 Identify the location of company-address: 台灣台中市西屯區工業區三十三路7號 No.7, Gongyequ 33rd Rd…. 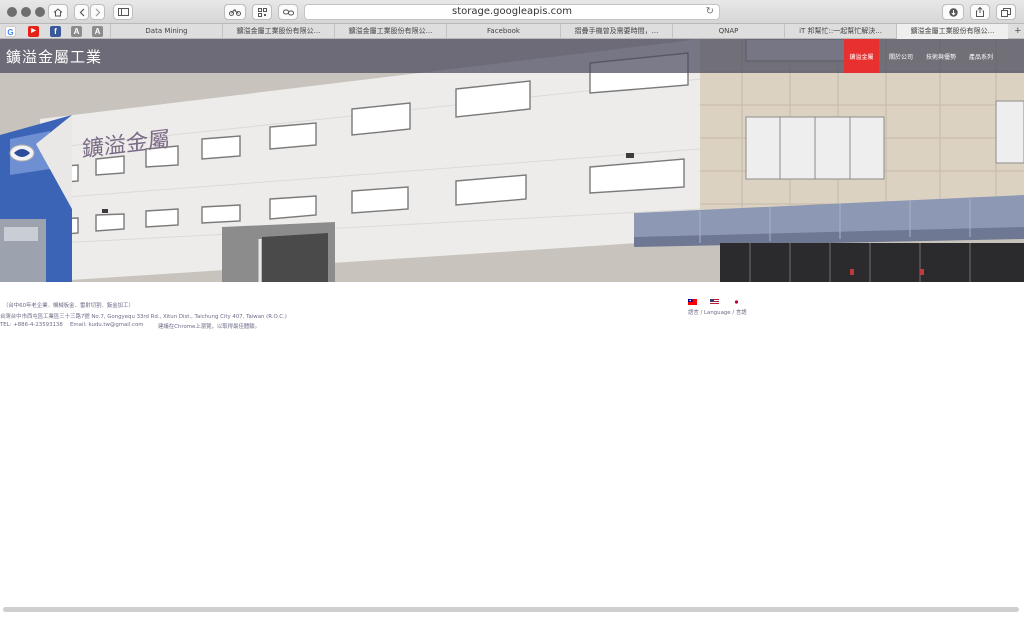
(143, 317).